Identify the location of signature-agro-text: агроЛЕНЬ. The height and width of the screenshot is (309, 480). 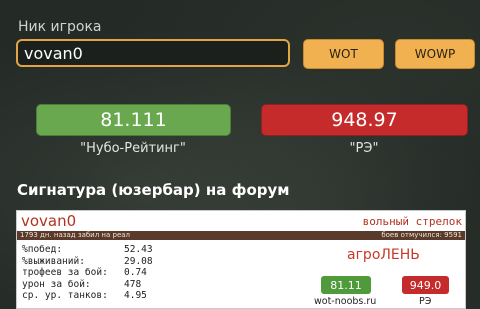
(383, 255).